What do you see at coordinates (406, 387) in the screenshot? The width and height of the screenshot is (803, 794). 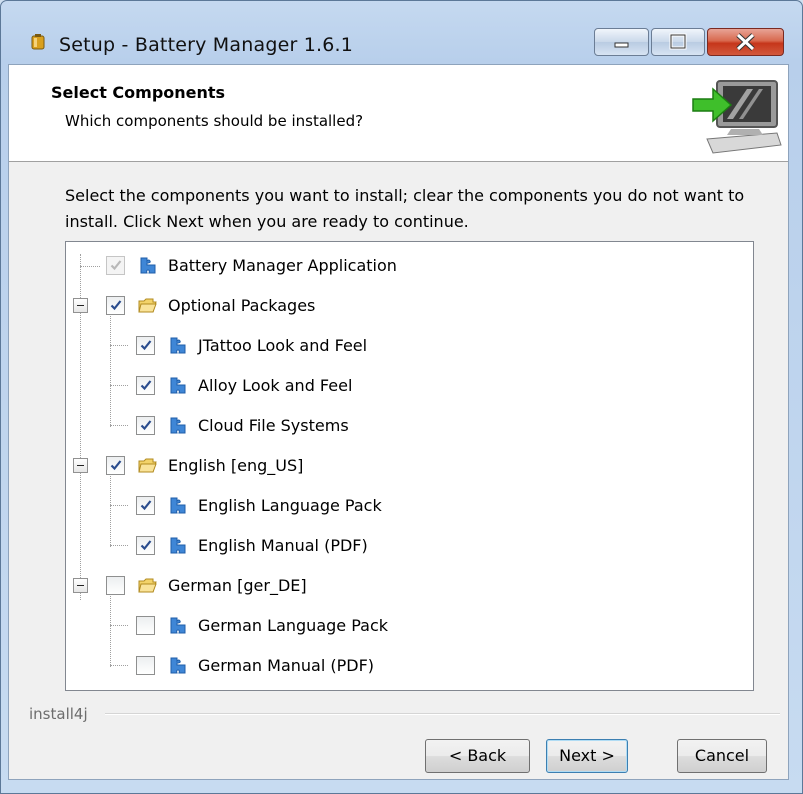 I see `tree-item: Alloy Look and Feel` at bounding box center [406, 387].